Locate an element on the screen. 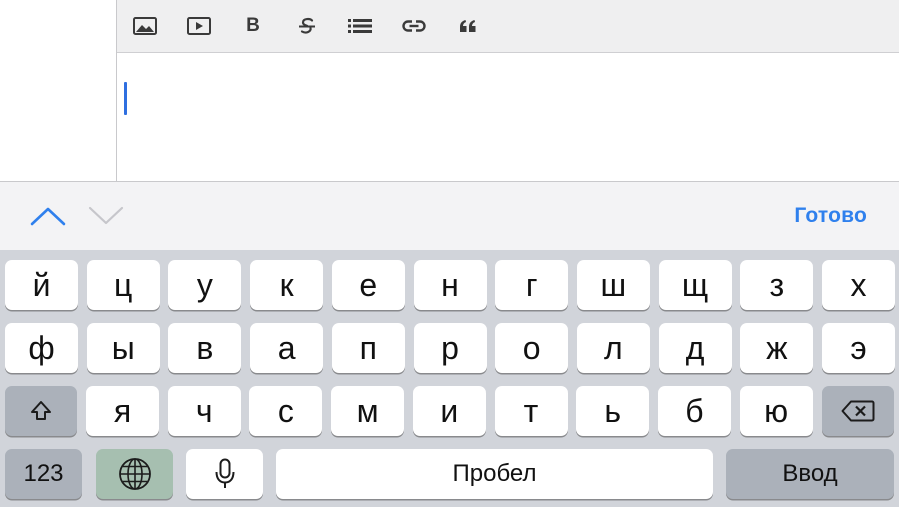 This screenshot has height=507, width=899. link-icon is located at coordinates (414, 26).